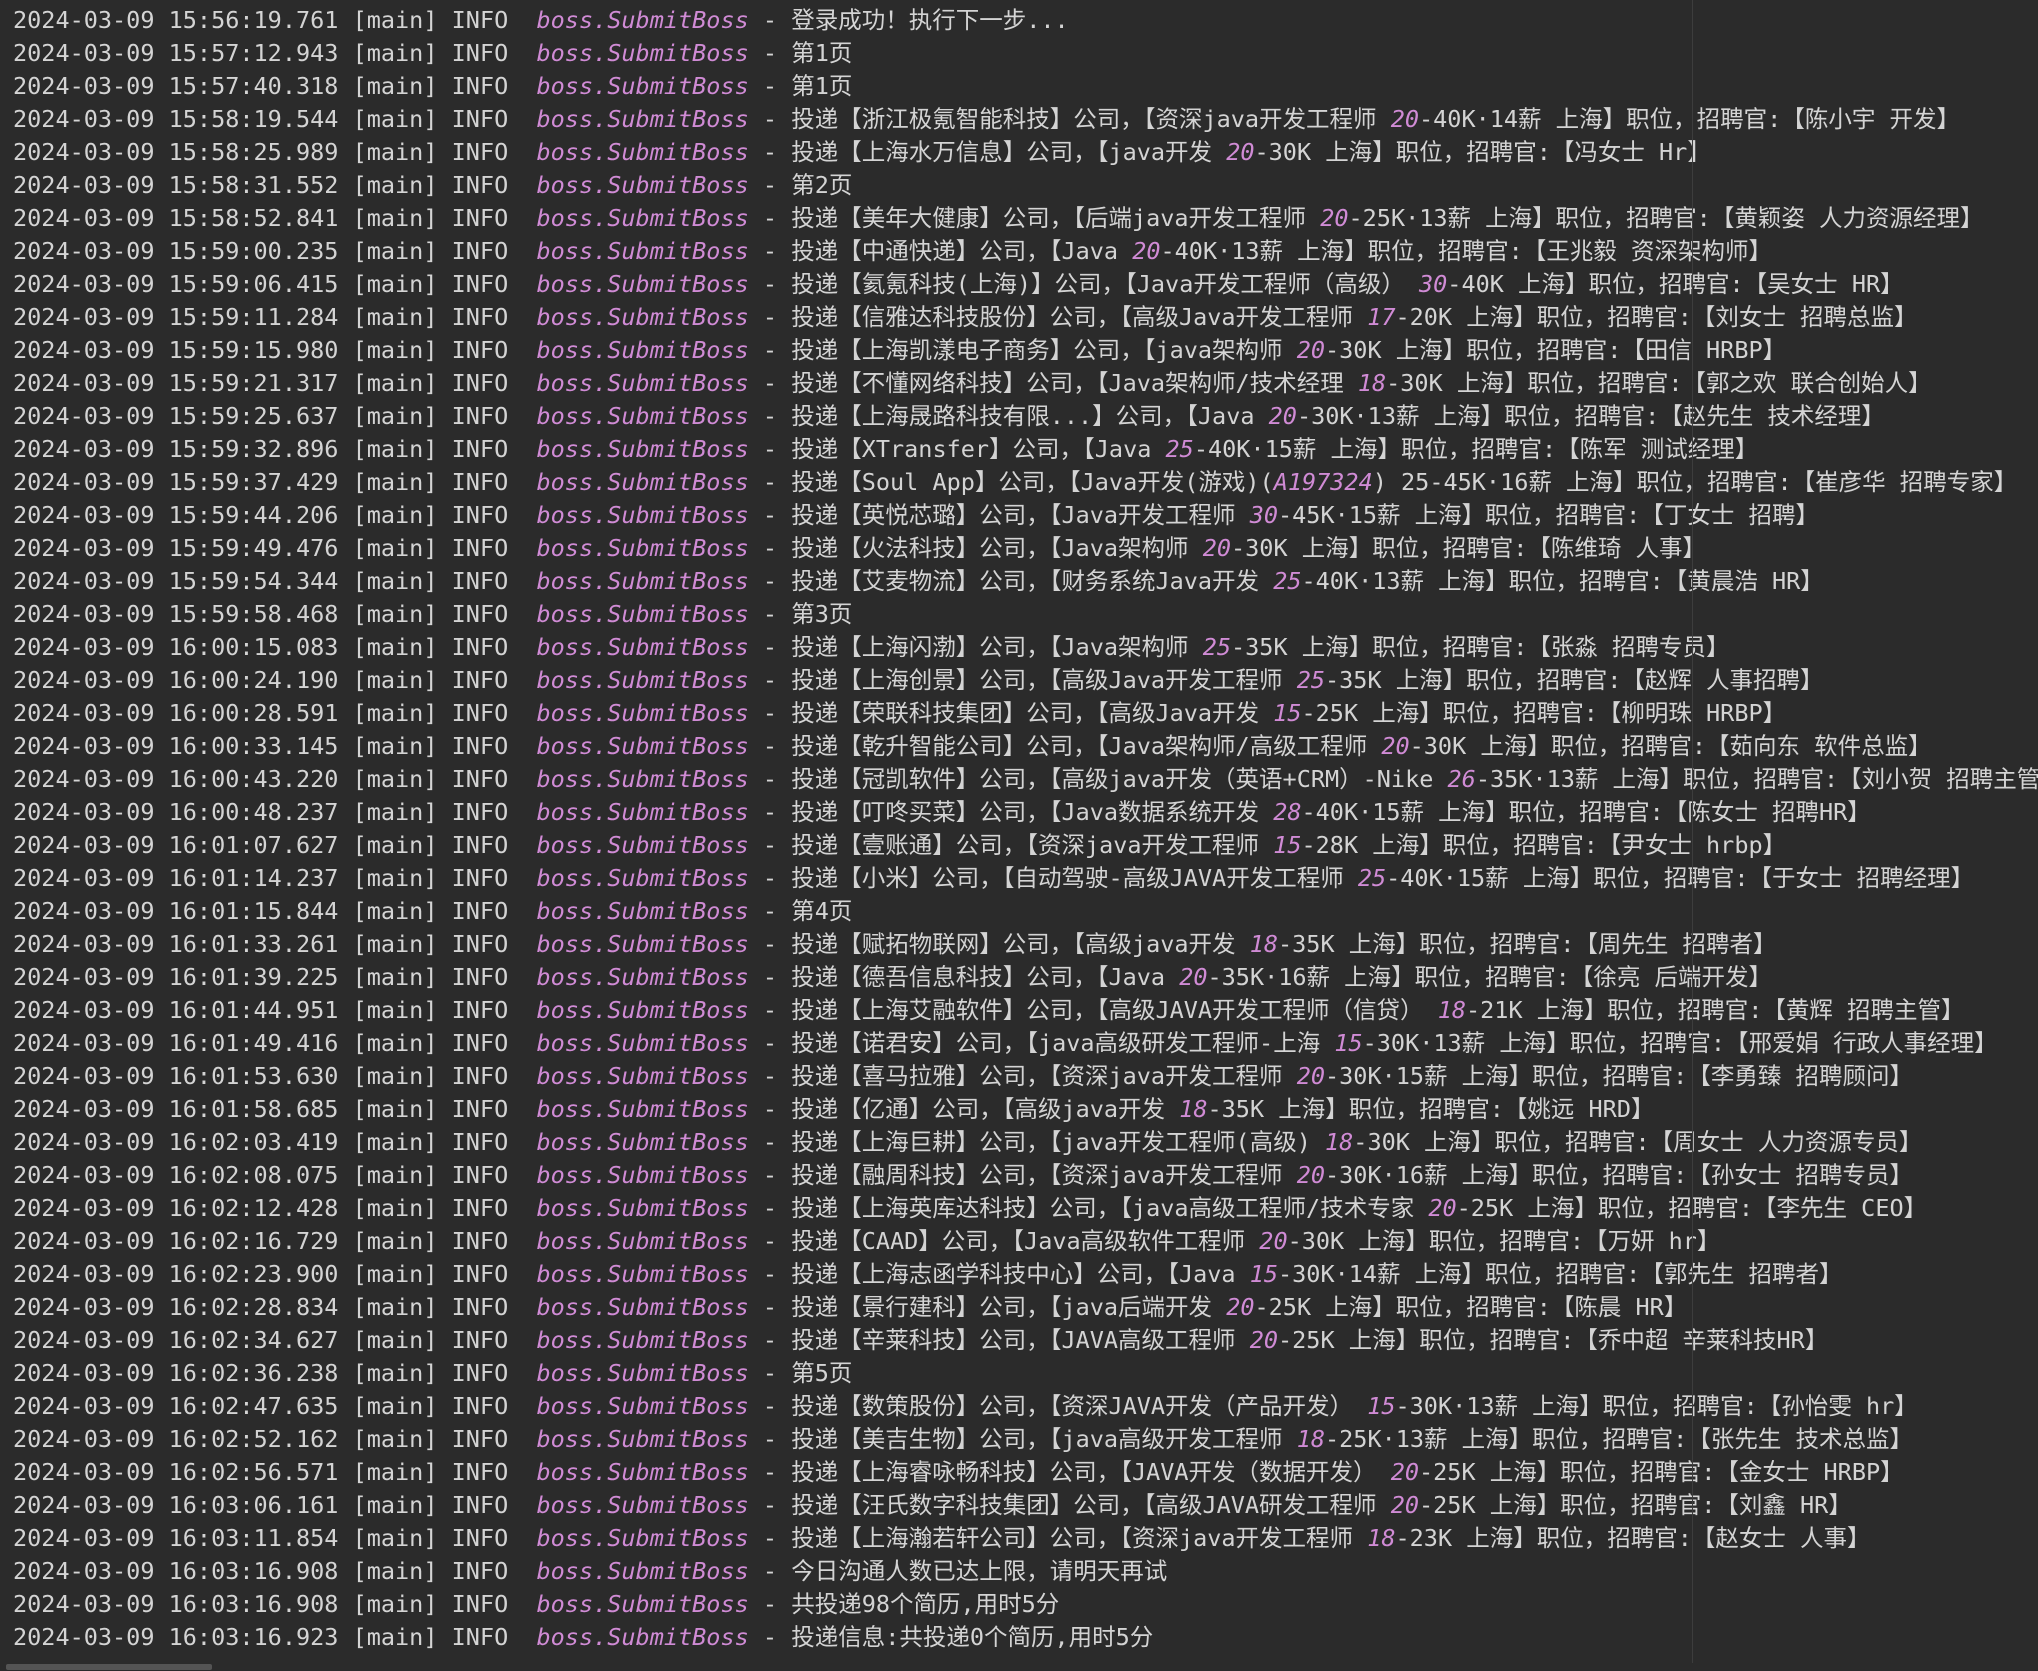 This screenshot has width=2038, height=1671. What do you see at coordinates (175, 1406) in the screenshot?
I see `log-timestamp: 2024-03-09 16:02:47.635` at bounding box center [175, 1406].